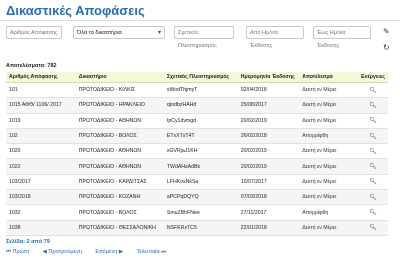 The width and height of the screenshot is (400, 260). What do you see at coordinates (41, 136) in the screenshot?
I see `cell-number: 102` at bounding box center [41, 136].